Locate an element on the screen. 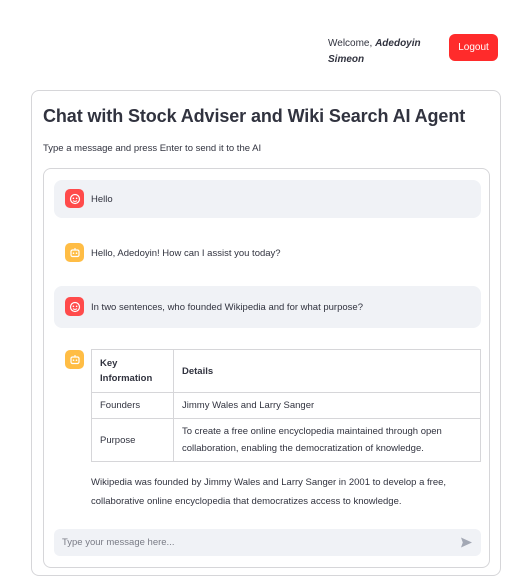 The image size is (531, 581). table-header-row: Key Information Details is located at coordinates (286, 371).